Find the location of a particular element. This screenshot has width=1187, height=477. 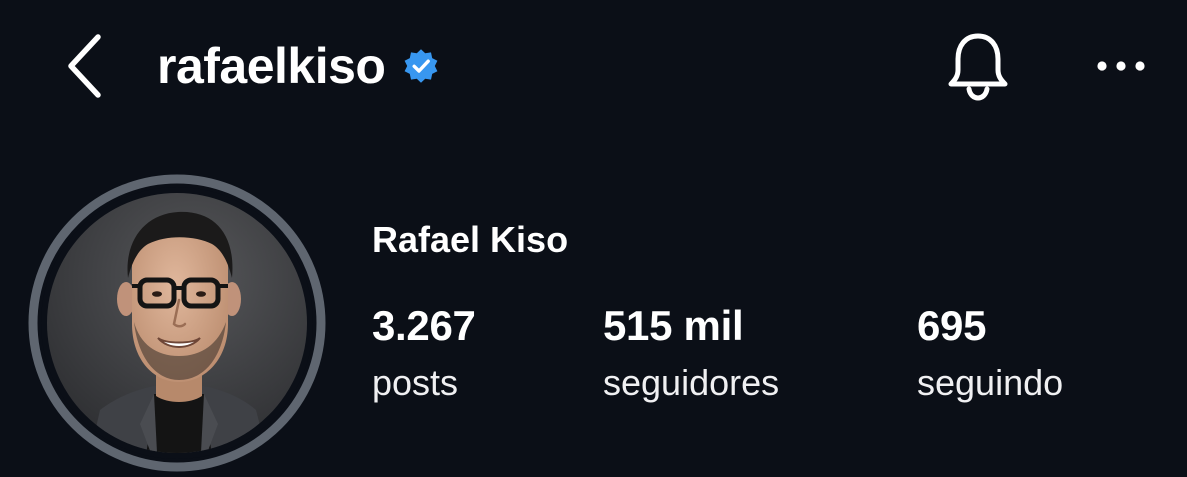

username: rafaelkiso is located at coordinates (271, 66).